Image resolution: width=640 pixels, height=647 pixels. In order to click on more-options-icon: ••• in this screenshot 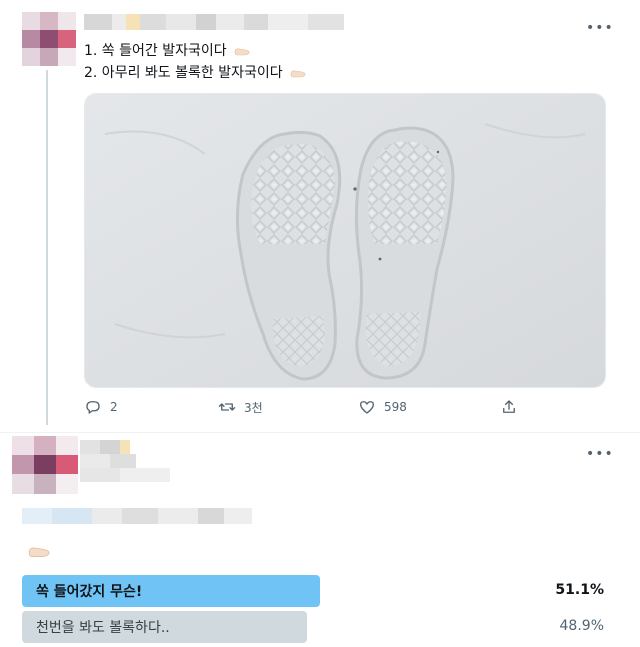, I will do `click(600, 28)`.